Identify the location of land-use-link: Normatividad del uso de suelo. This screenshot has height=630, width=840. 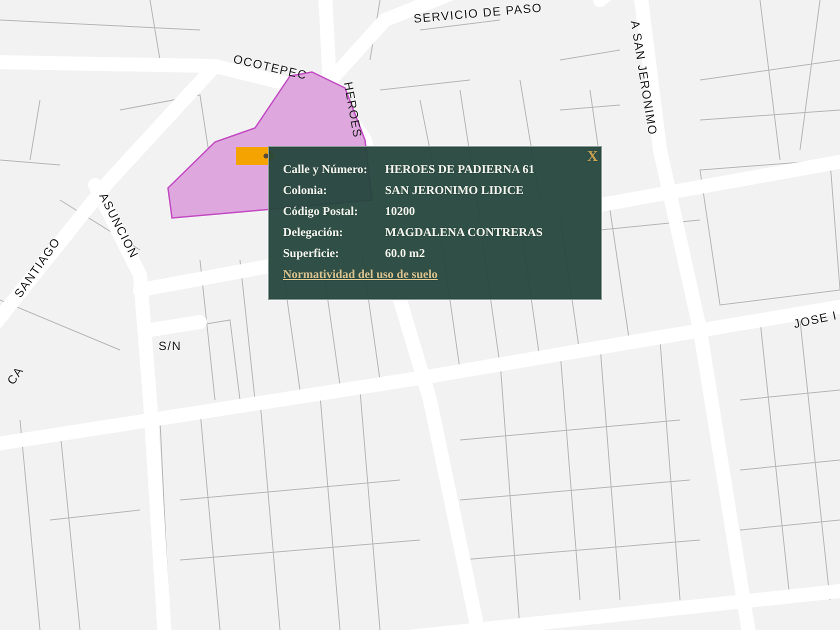
(360, 274).